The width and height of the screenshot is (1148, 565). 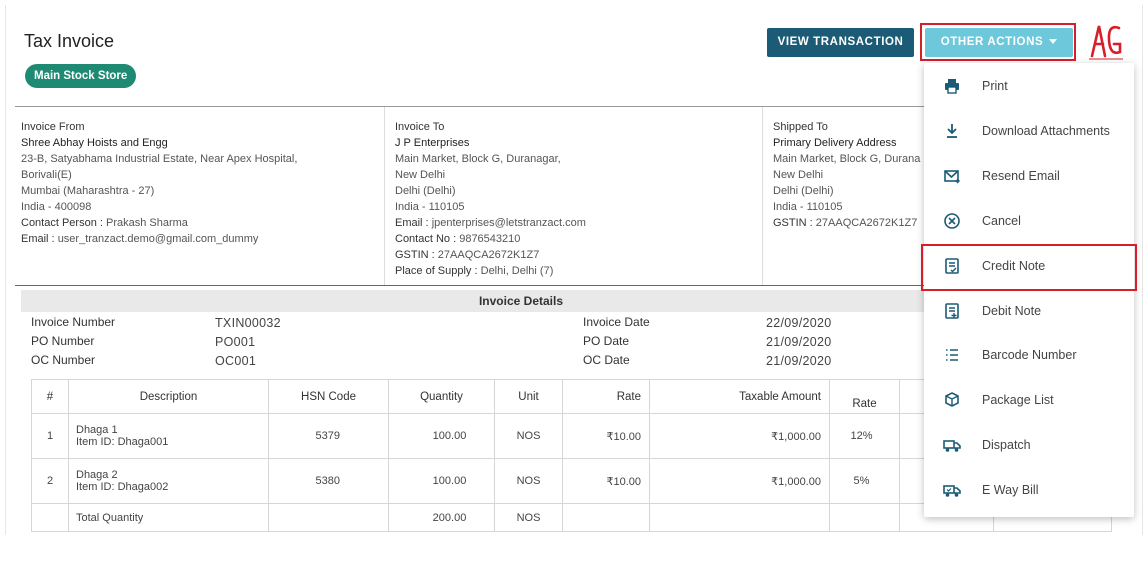 What do you see at coordinates (739, 396) in the screenshot?
I see `col-header-taxable: Taxable Amount` at bounding box center [739, 396].